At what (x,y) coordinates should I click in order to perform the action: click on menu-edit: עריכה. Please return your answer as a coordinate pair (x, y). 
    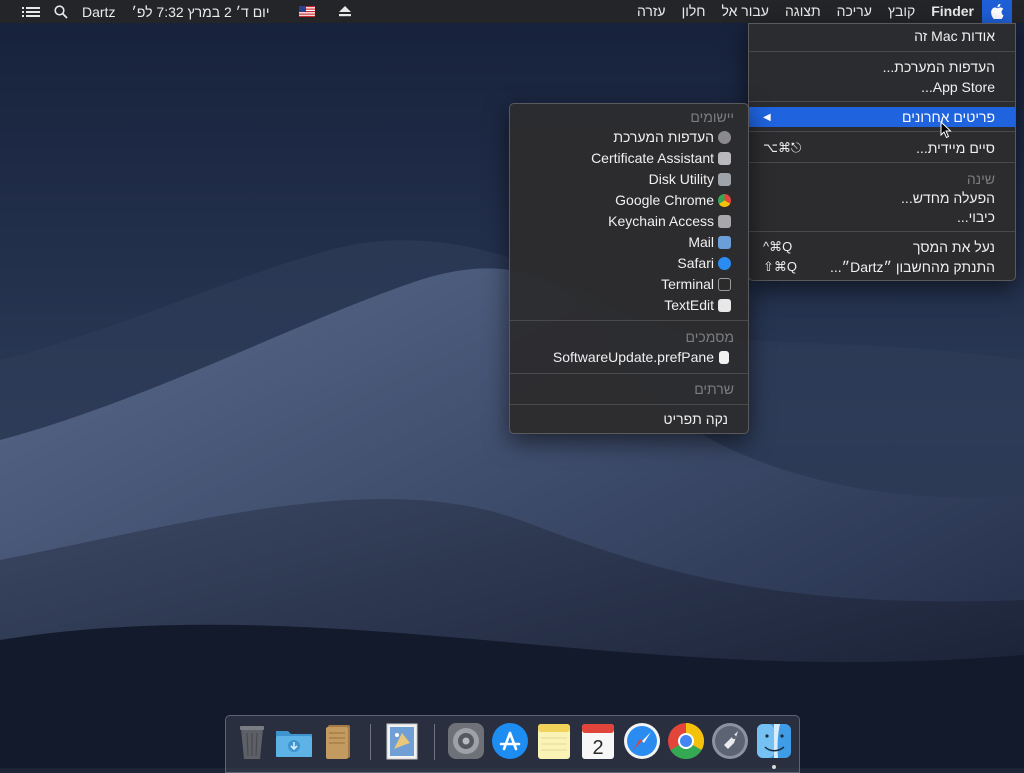
    Looking at the image, I should click on (854, 11).